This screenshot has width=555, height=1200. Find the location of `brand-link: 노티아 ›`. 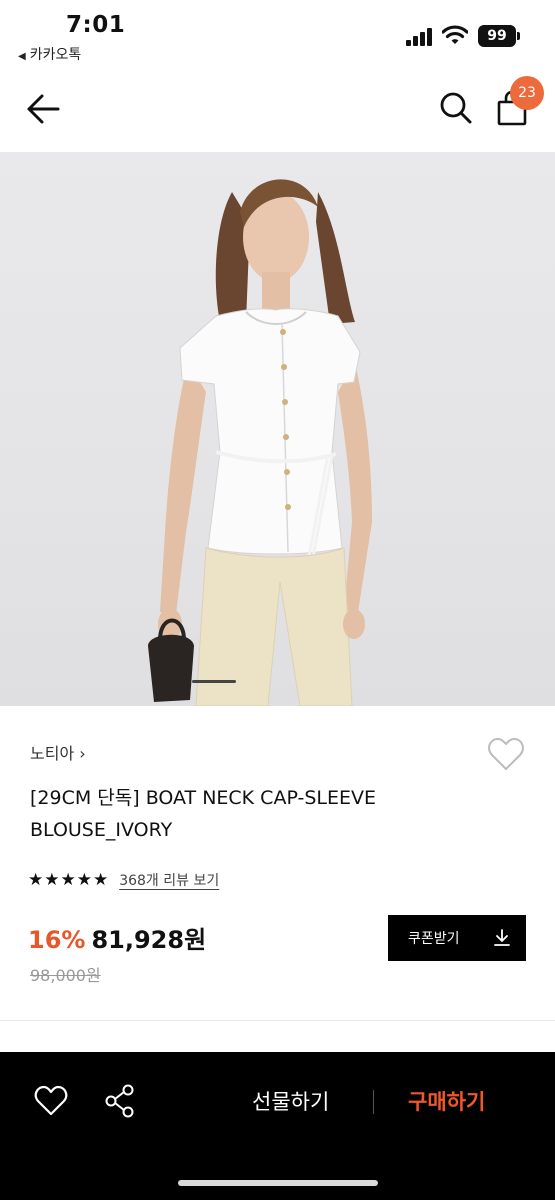

brand-link: 노티아 › is located at coordinates (58, 752).